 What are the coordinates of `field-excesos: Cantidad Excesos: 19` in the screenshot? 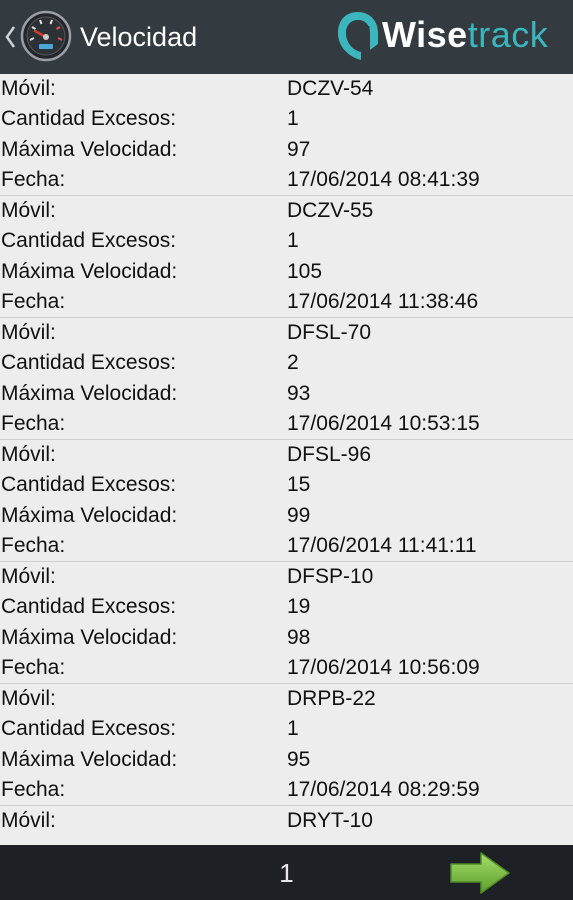 It's located at (286, 607).